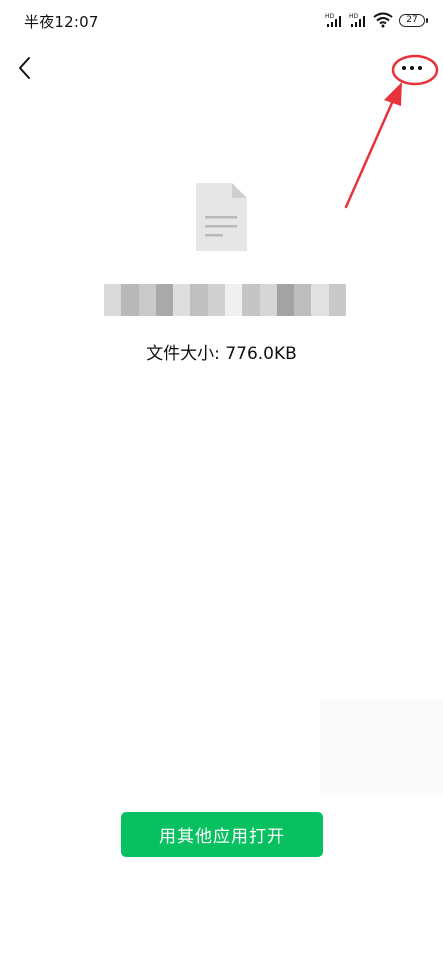 This screenshot has width=443, height=963. I want to click on chevron-left-icon, so click(24, 68).